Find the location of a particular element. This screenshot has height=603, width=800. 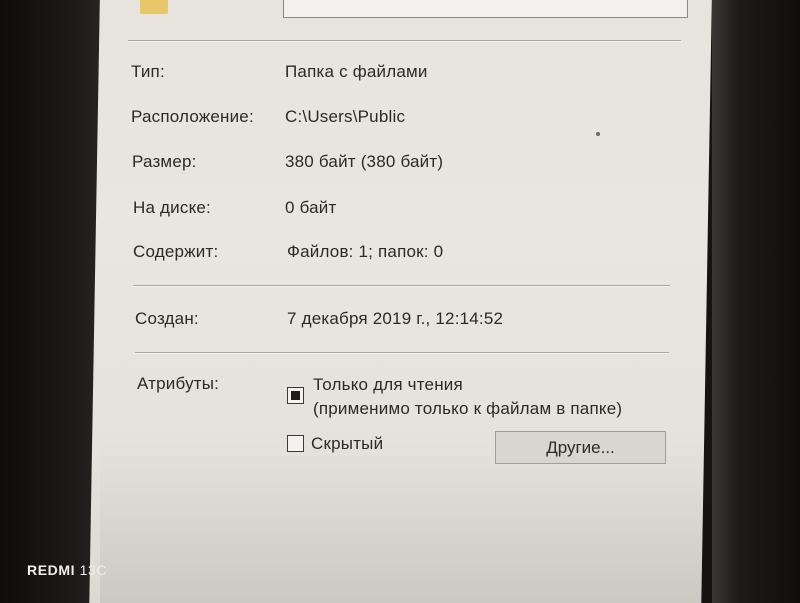

screen-speck is located at coordinates (598, 134).